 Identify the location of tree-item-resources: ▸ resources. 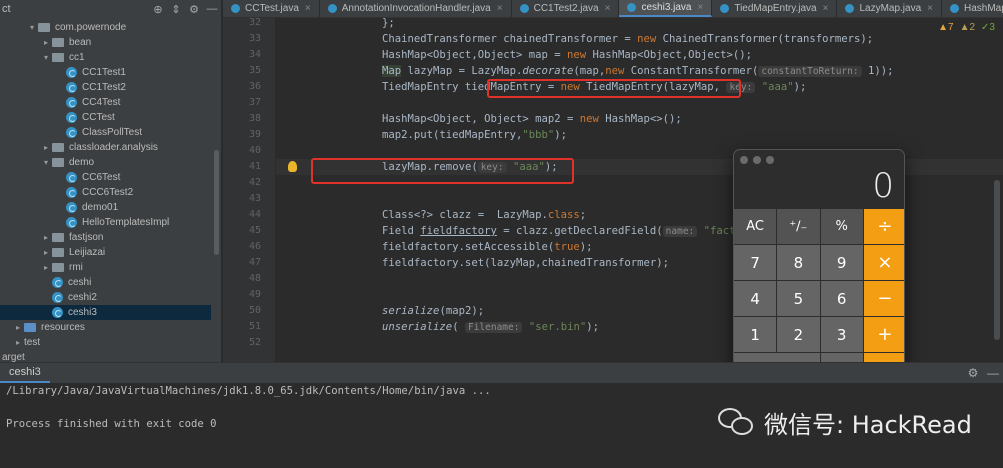
(105, 327).